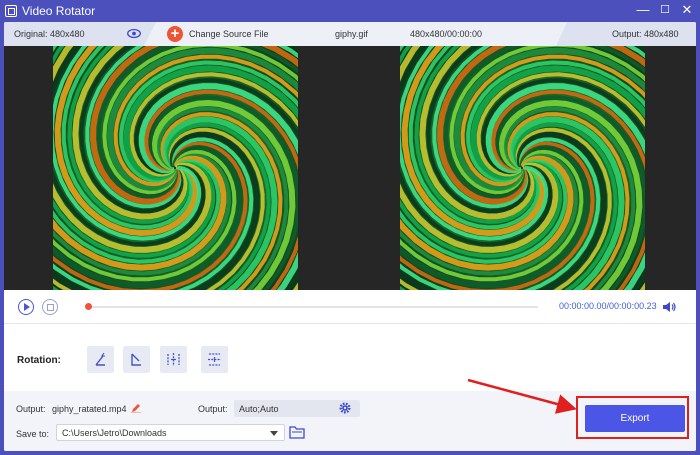 Image resolution: width=700 pixels, height=455 pixels. What do you see at coordinates (88, 306) in the screenshot?
I see `progress-handle` at bounding box center [88, 306].